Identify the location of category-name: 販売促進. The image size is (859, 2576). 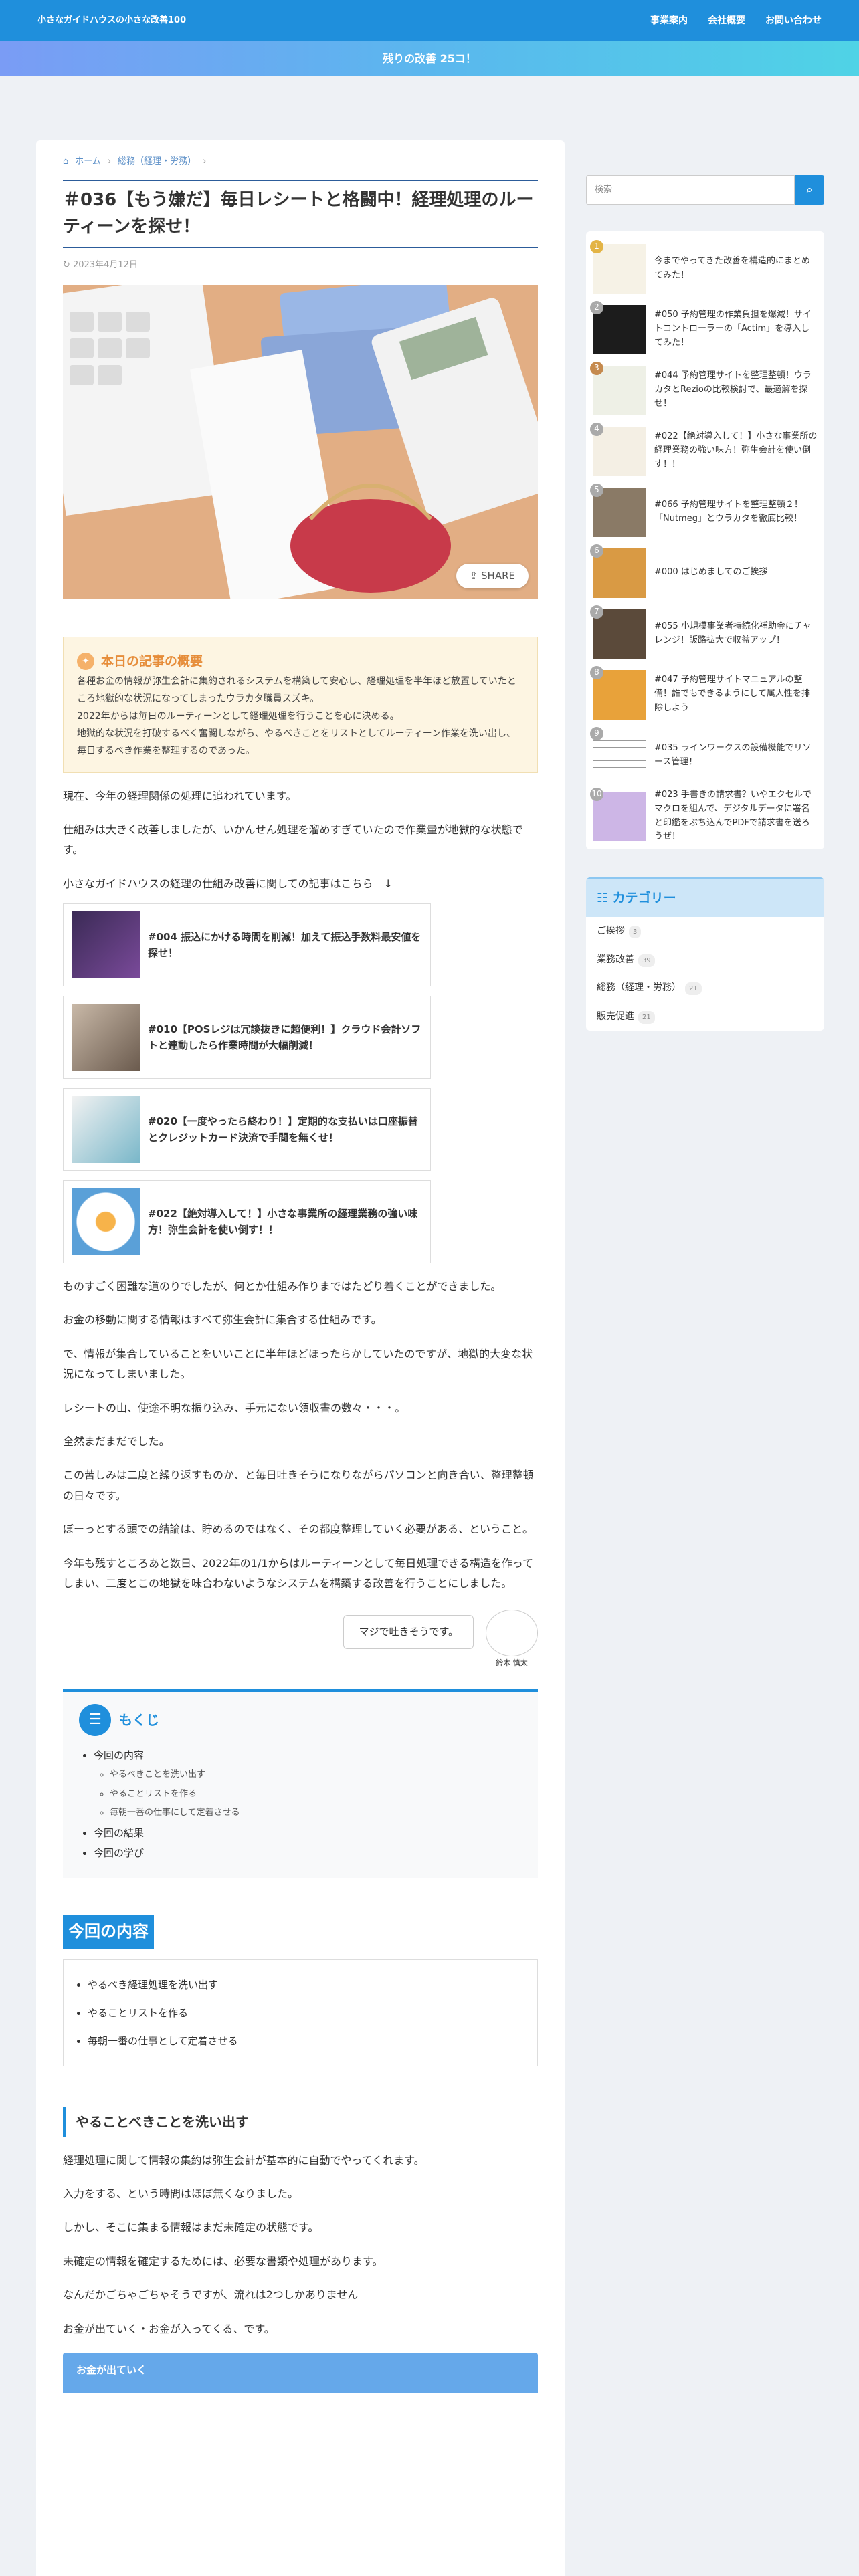
(616, 1016).